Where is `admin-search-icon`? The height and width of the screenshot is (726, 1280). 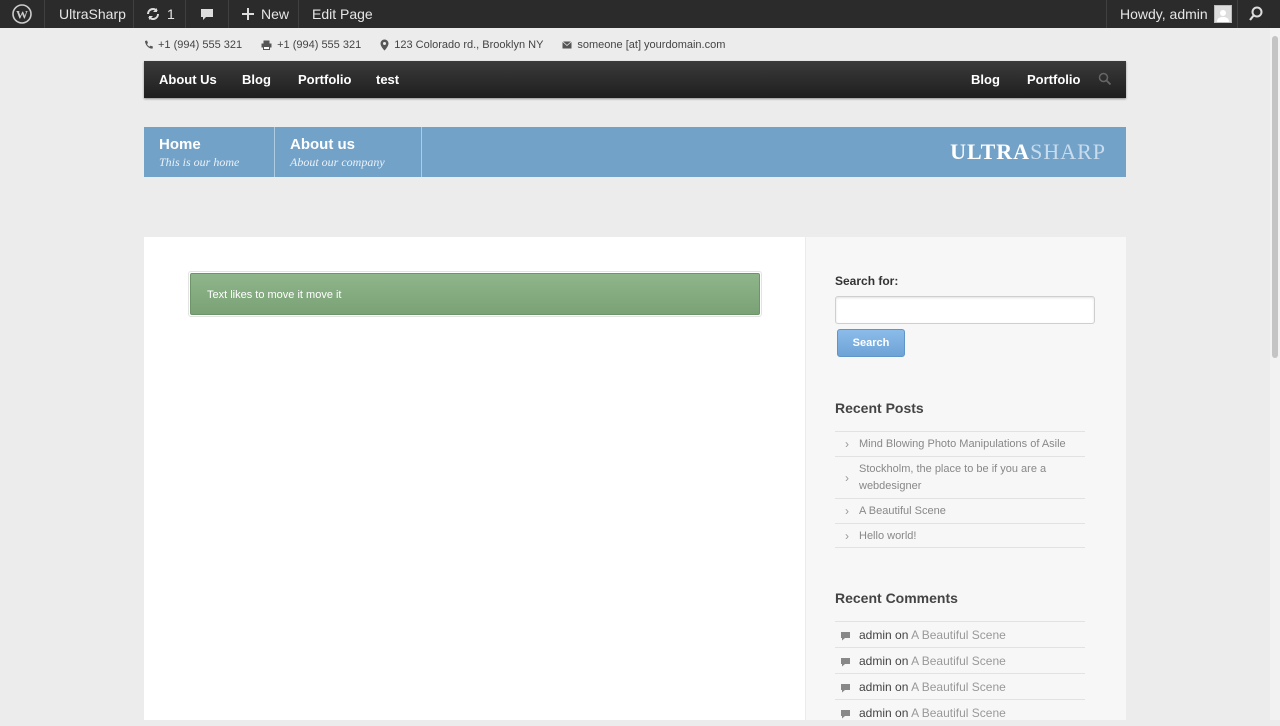
admin-search-icon is located at coordinates (1256, 14).